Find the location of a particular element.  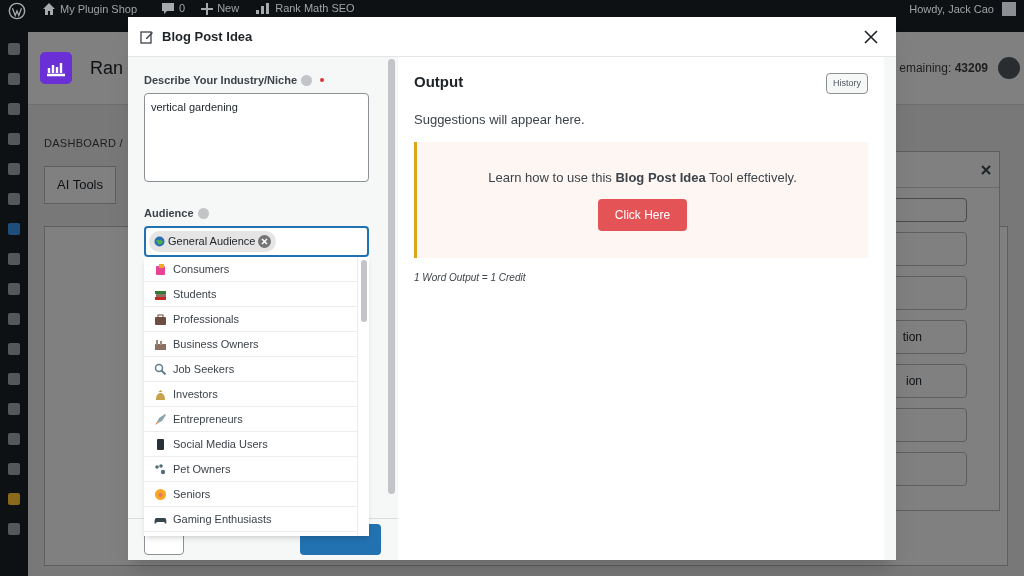

comment-icon is located at coordinates (168, 8).